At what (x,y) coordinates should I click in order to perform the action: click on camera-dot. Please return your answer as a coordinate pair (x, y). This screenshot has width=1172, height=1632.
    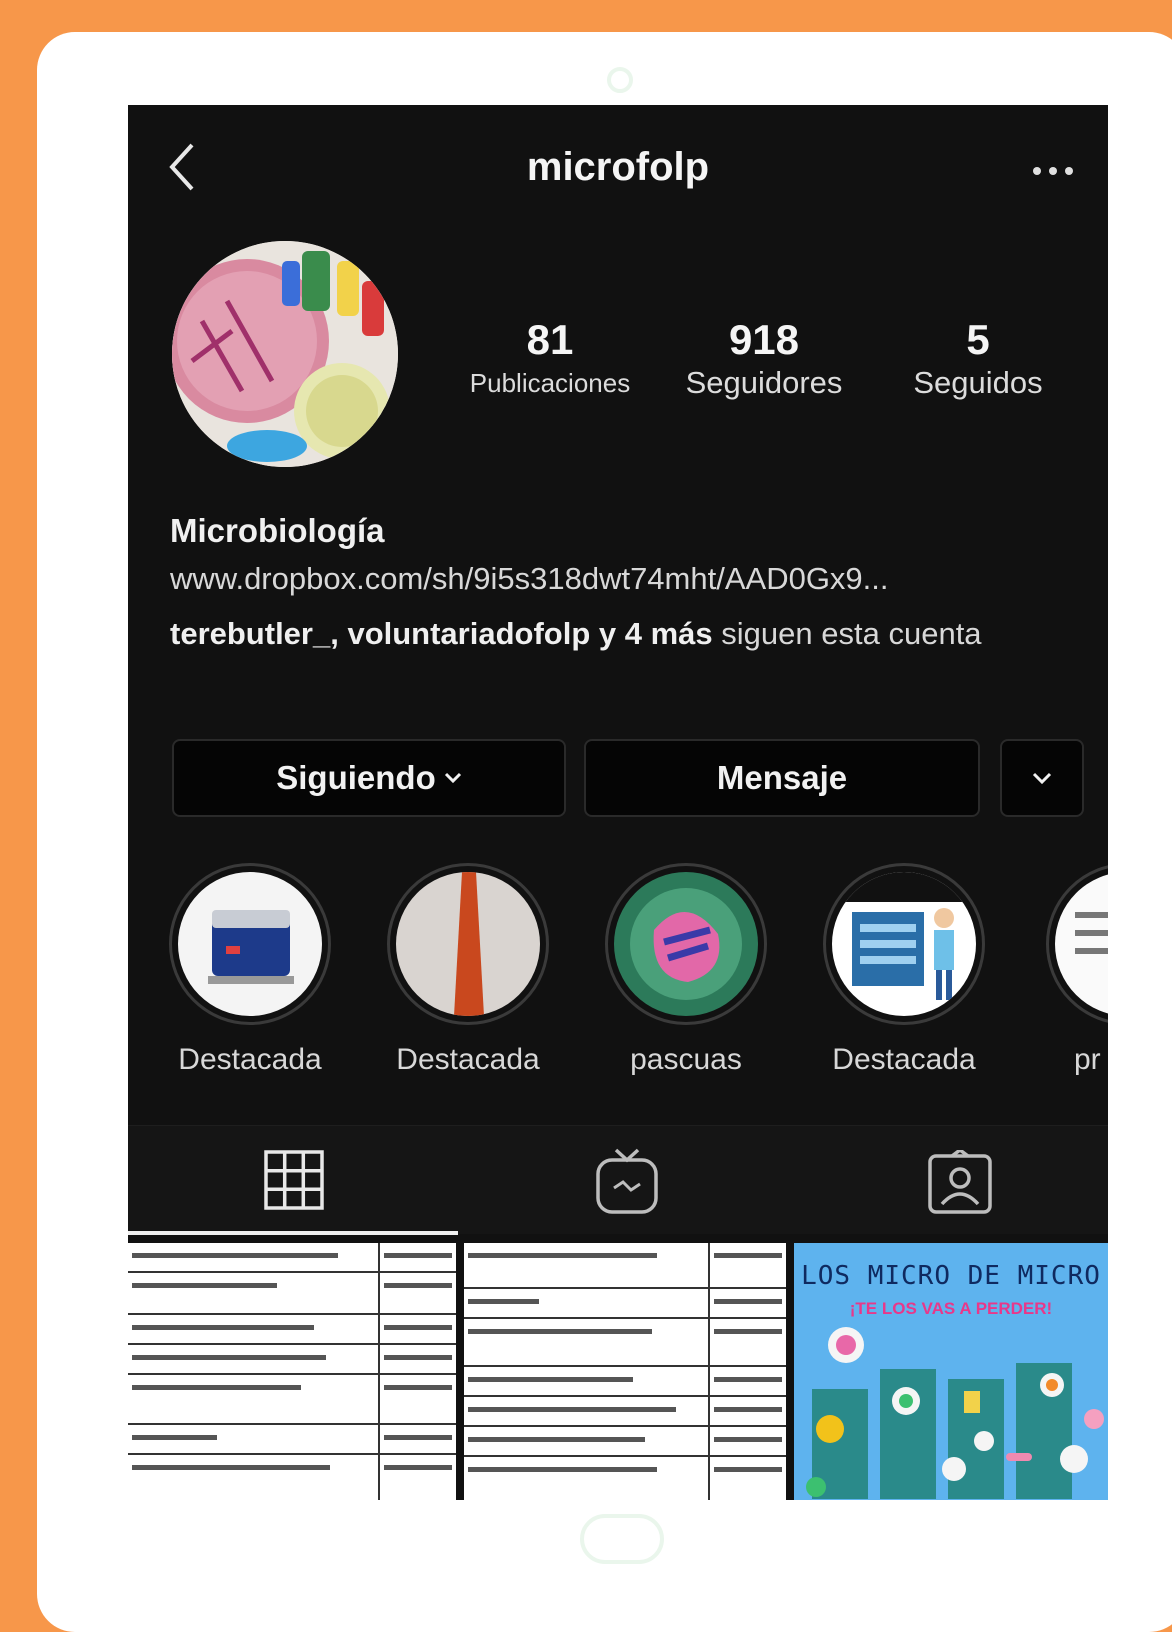
    Looking at the image, I should click on (620, 80).